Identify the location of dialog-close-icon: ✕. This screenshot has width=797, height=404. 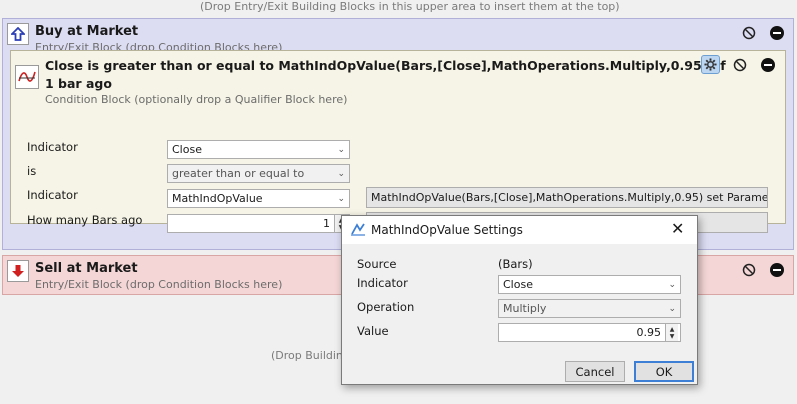
(677, 228).